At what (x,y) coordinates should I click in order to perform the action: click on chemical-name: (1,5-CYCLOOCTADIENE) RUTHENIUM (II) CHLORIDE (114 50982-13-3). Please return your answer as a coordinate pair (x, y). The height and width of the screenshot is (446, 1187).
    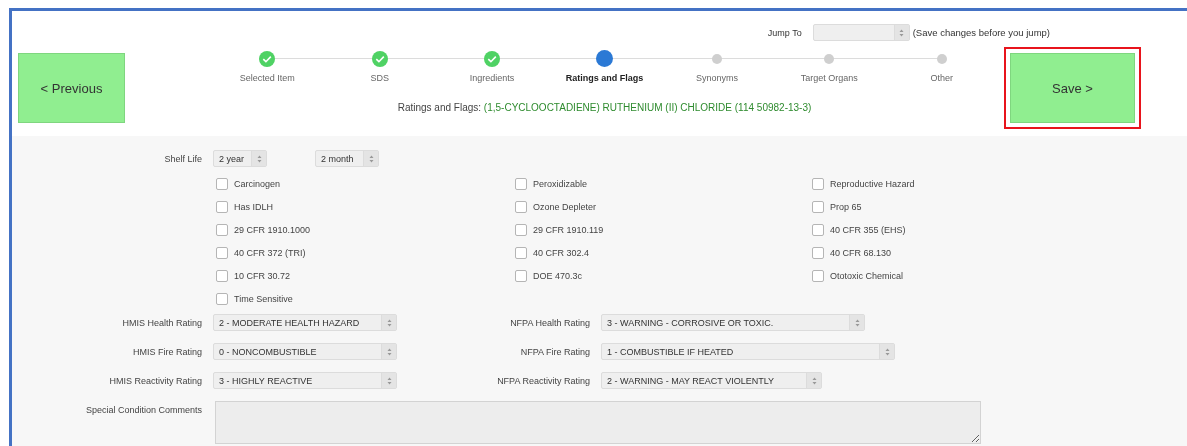
    Looking at the image, I should click on (647, 107).